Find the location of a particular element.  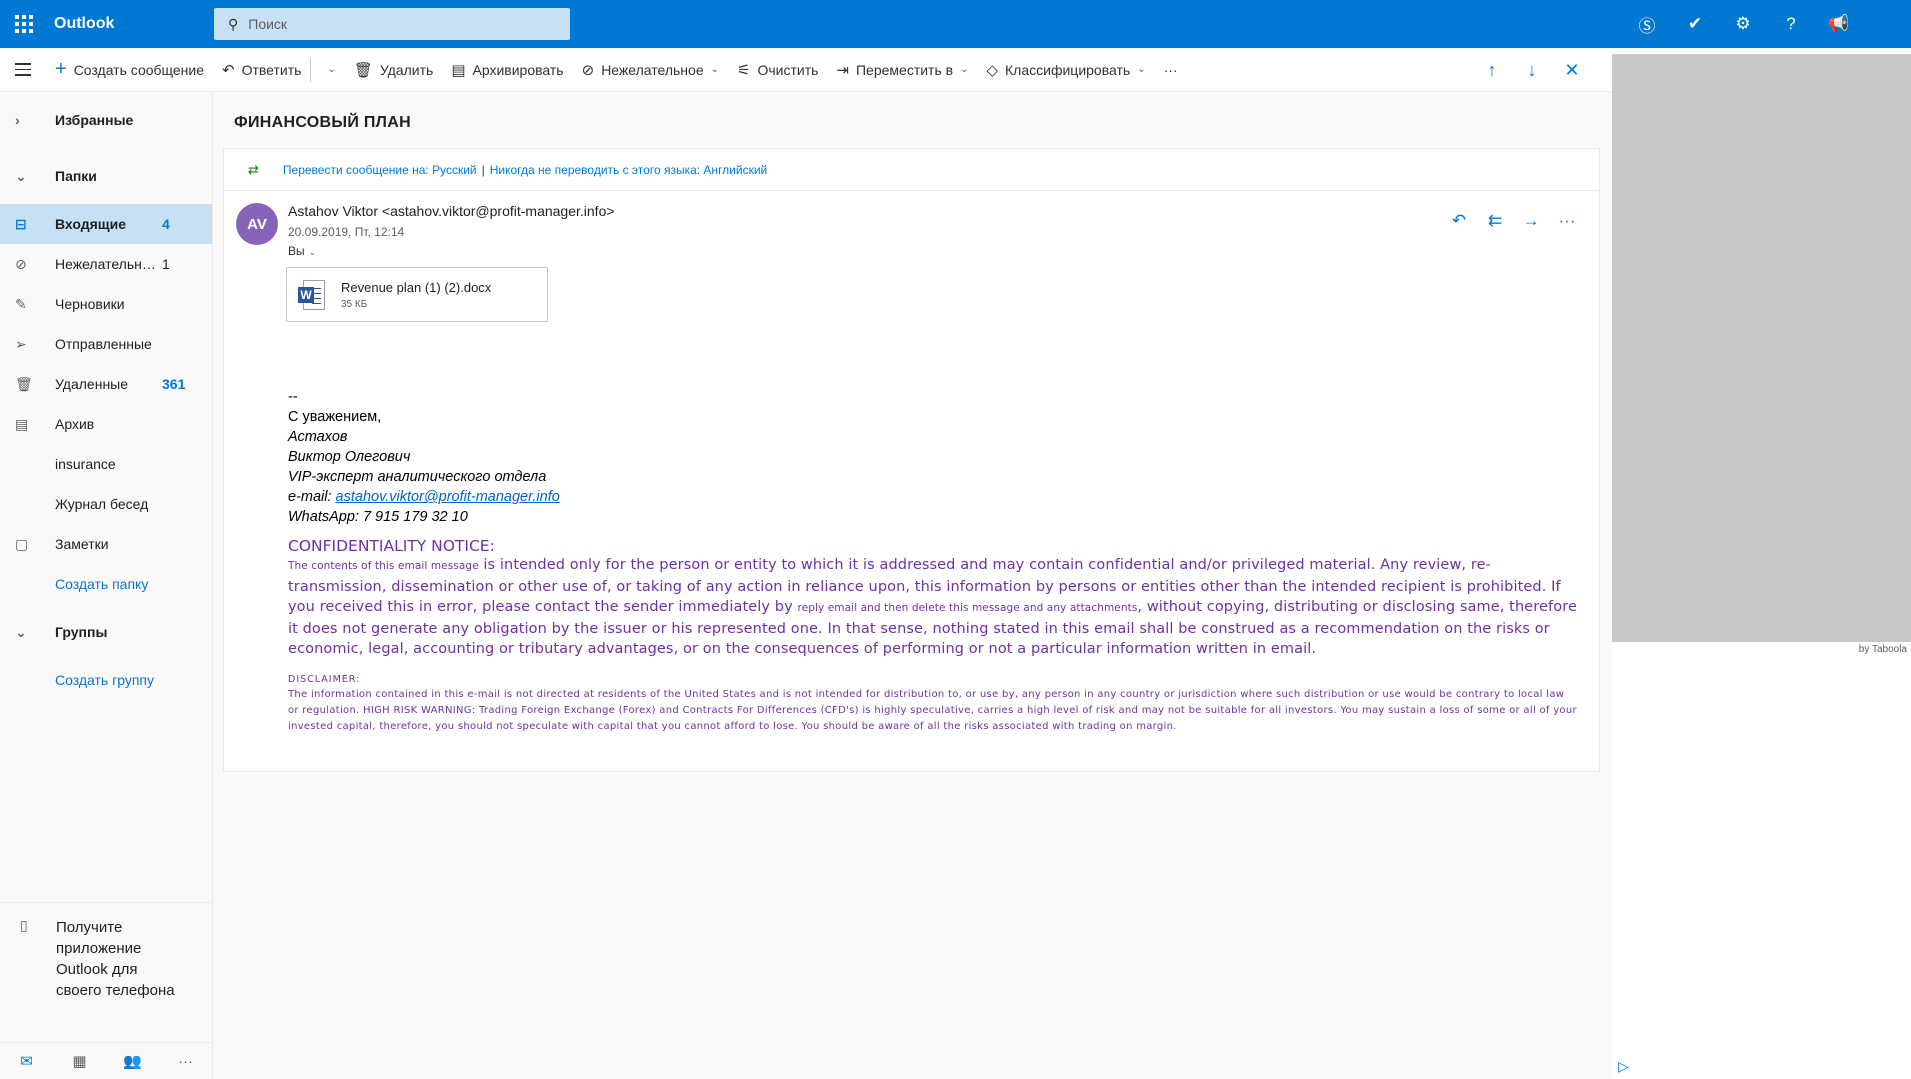

menu-icon is located at coordinates (23, 70).